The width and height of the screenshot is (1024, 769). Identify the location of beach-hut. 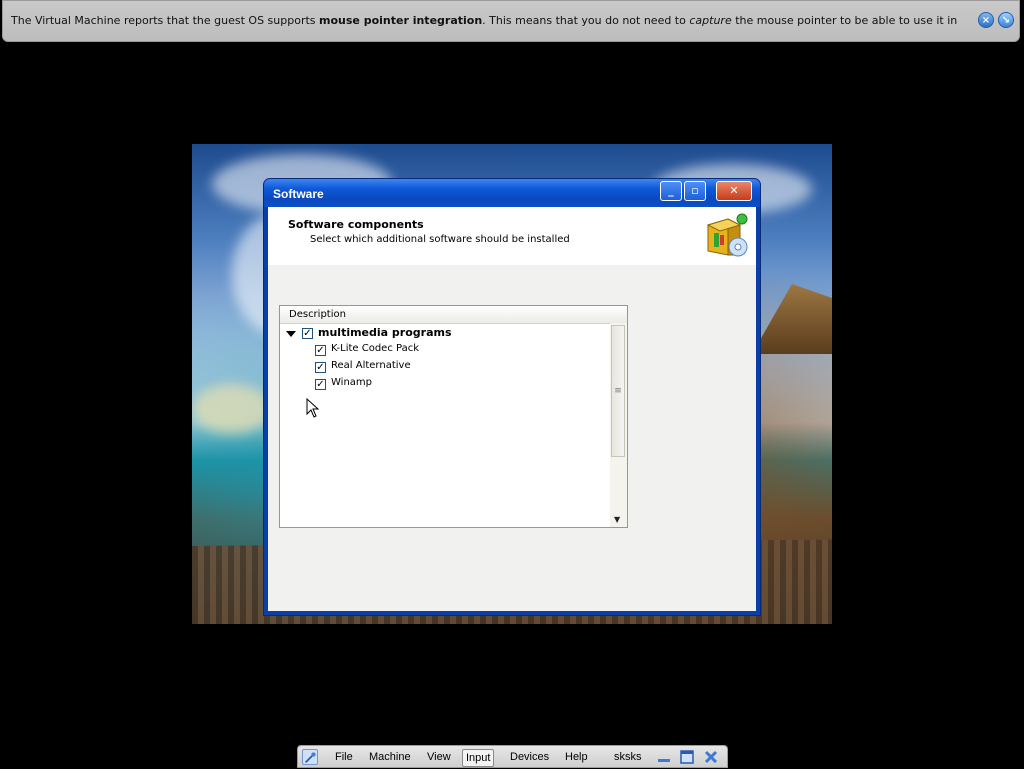
(792, 319).